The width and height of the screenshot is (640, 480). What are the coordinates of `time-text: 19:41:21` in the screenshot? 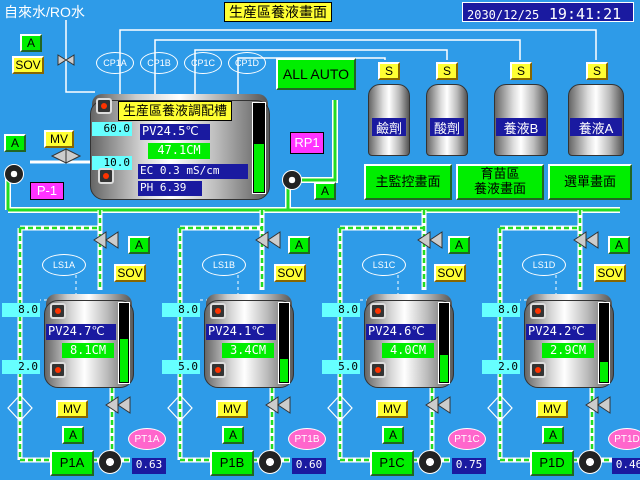 It's located at (585, 14).